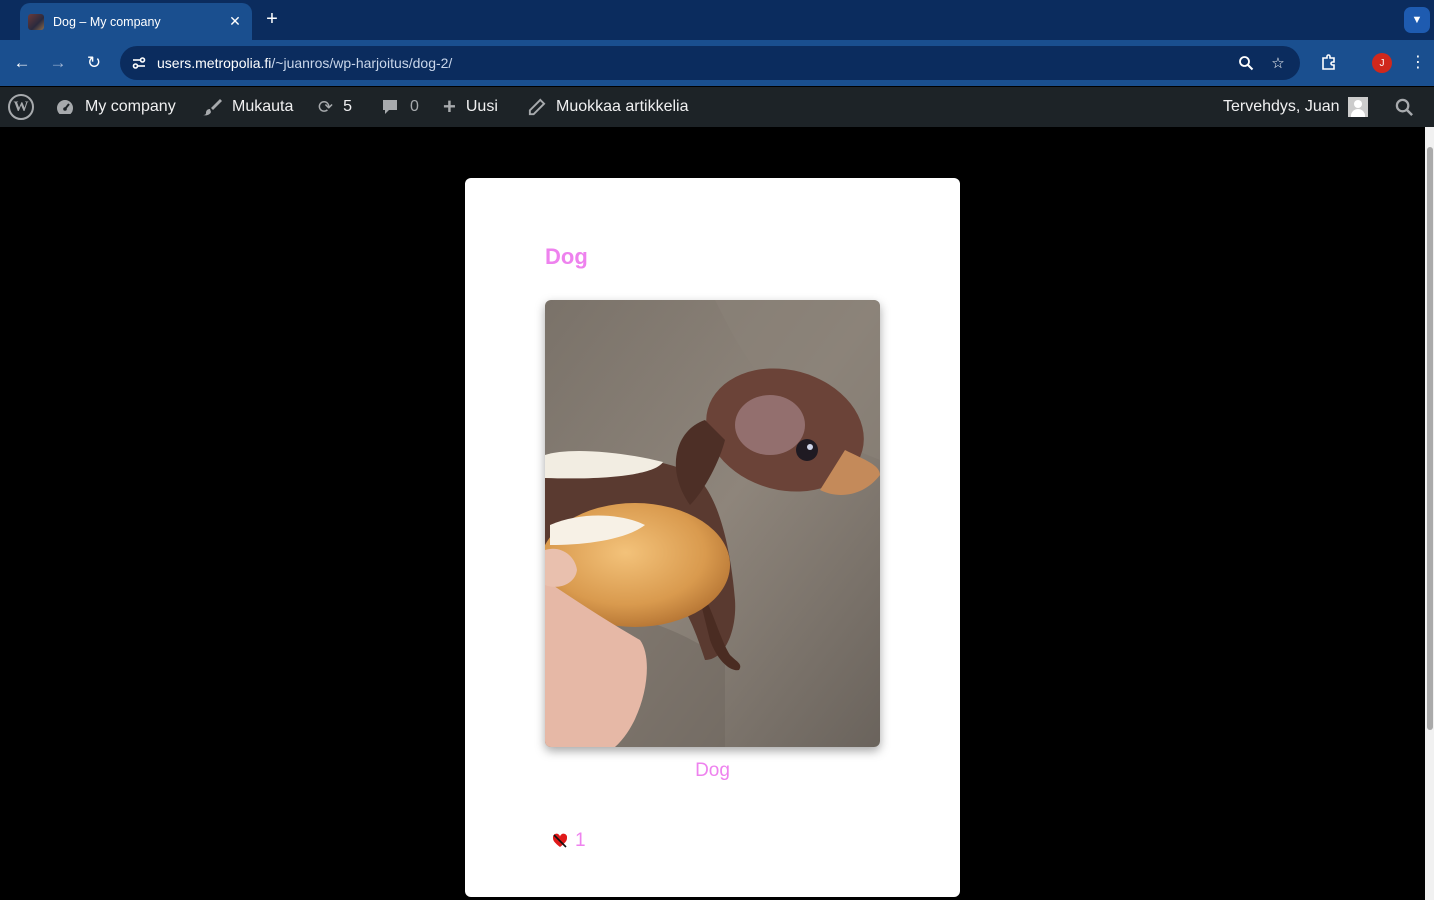 Image resolution: width=1434 pixels, height=900 pixels. I want to click on my-account-menu: Tervehdys, Juan, so click(1295, 107).